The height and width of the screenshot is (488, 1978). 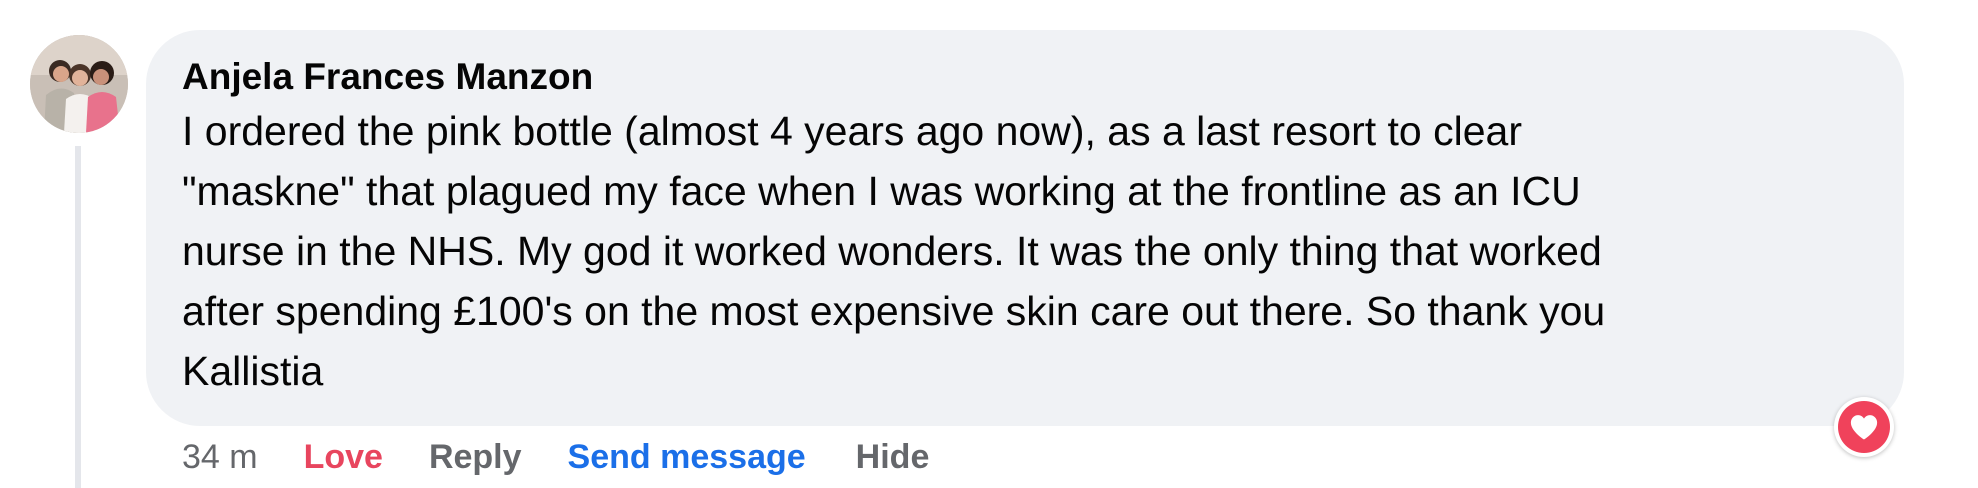 I want to click on comment-author: Anjela Frances Manzon, so click(x=1043, y=77).